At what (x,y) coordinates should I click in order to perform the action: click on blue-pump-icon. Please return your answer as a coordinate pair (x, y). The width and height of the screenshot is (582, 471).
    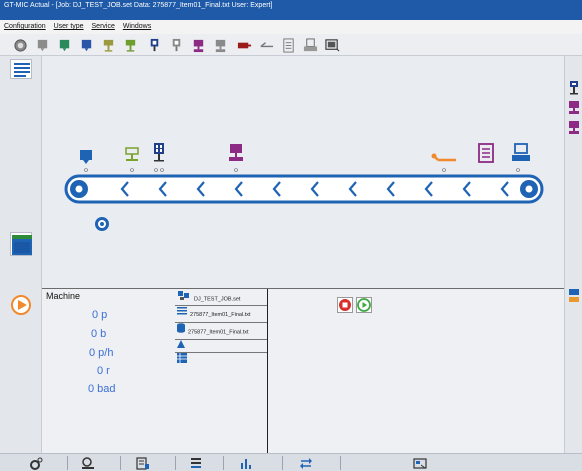
    Looking at the image, I should click on (86, 45).